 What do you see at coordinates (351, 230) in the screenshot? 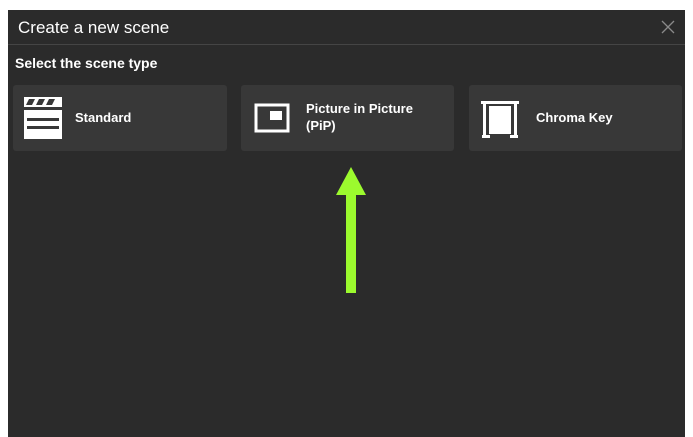
I see `arrow-up-icon` at bounding box center [351, 230].